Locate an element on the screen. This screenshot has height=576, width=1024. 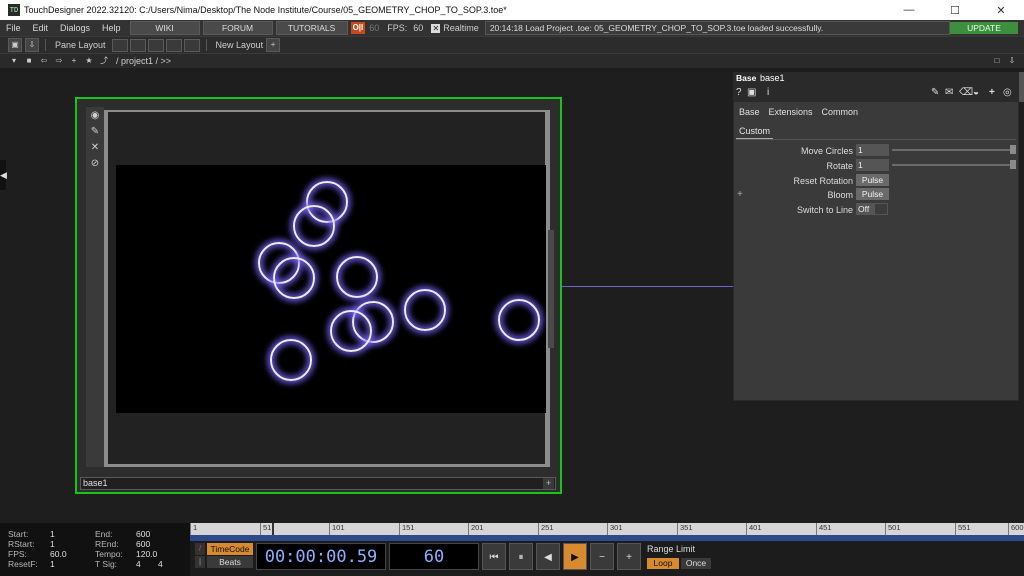
play-reverse-button: ◀ is located at coordinates (548, 556).